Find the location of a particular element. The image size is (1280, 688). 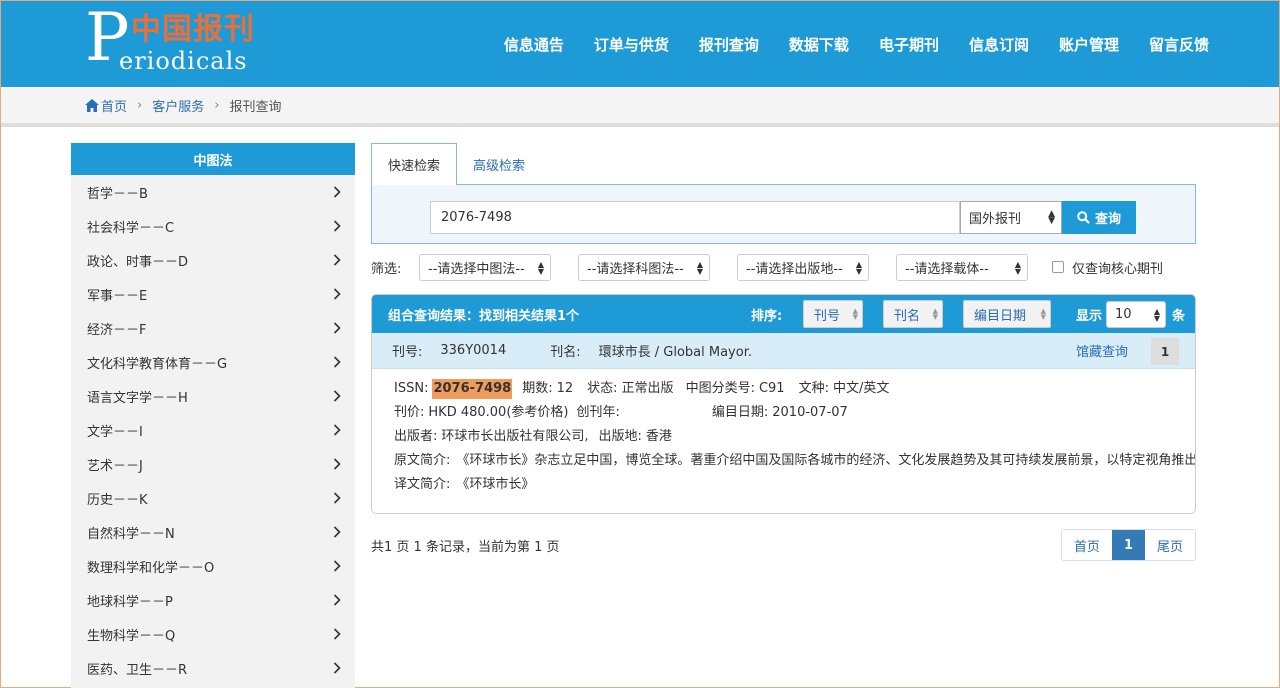

sidebar-item: 语言文字学－－H is located at coordinates (213, 396).